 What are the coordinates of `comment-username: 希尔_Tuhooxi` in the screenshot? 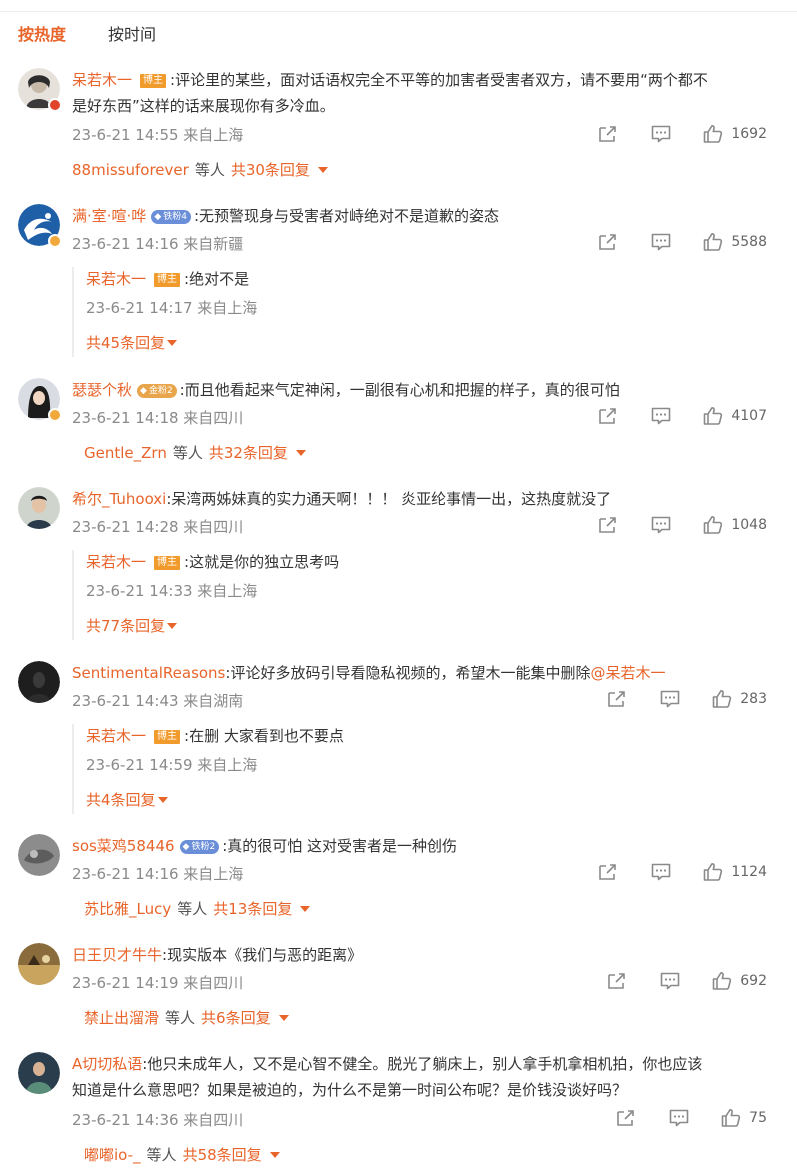 It's located at (119, 499).